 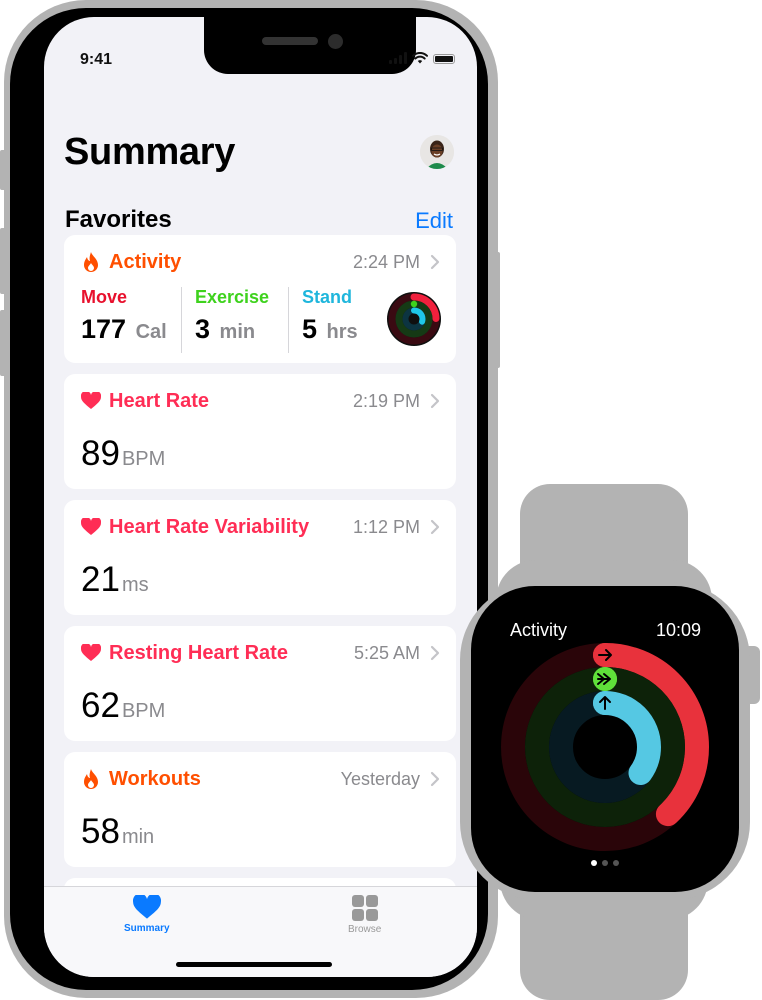 I want to click on side-button, so click(x=497, y=310).